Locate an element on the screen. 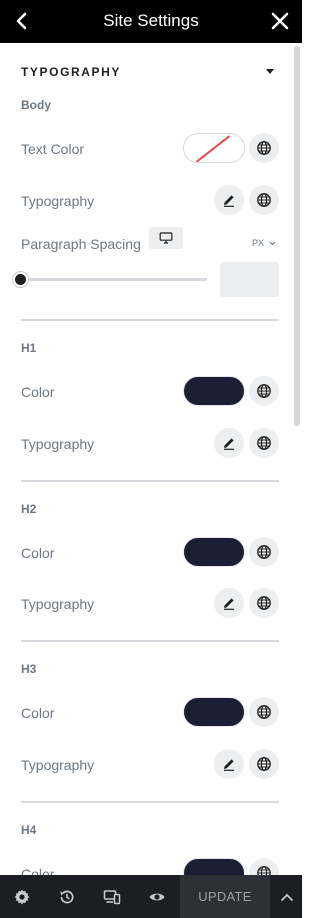 The image size is (320, 918). group-title-h1: H1 is located at coordinates (29, 348).